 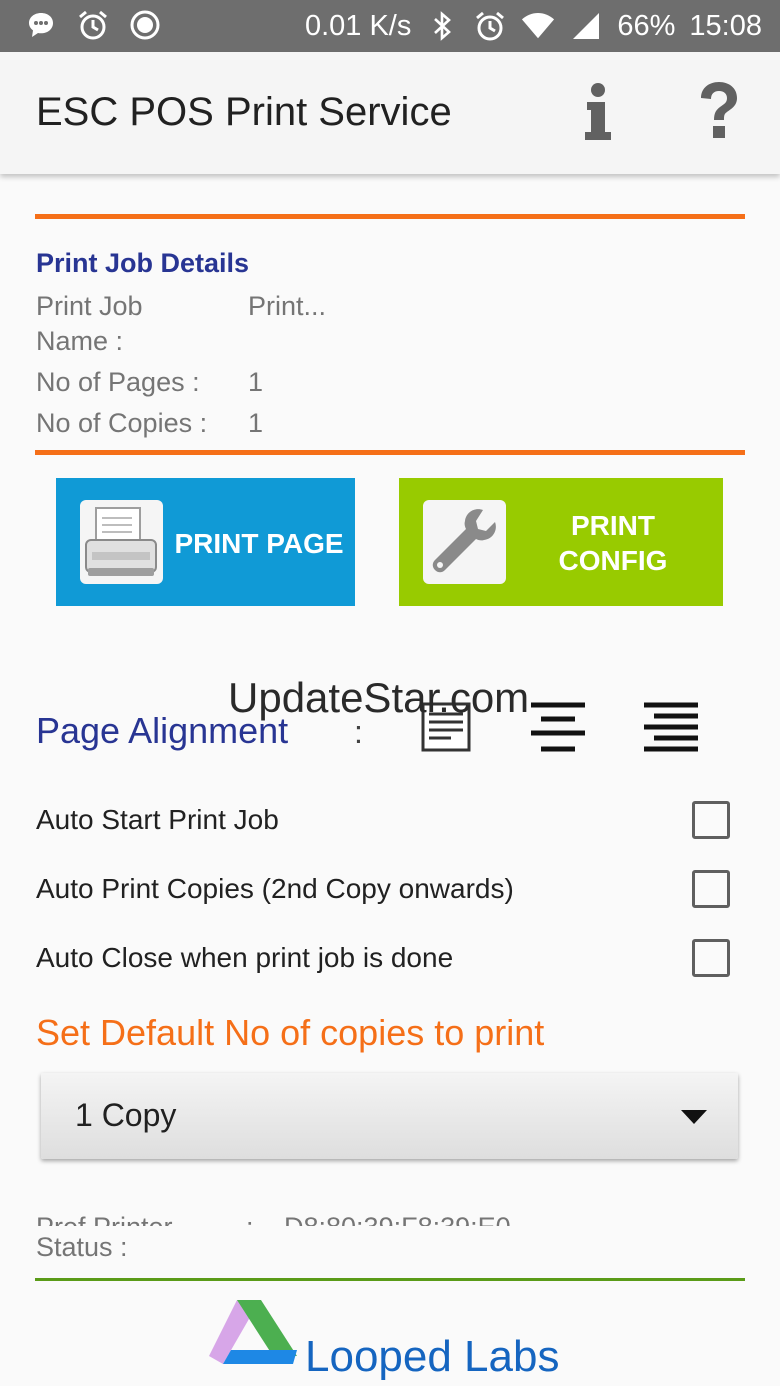 I want to click on align-right-icon, so click(x=671, y=727).